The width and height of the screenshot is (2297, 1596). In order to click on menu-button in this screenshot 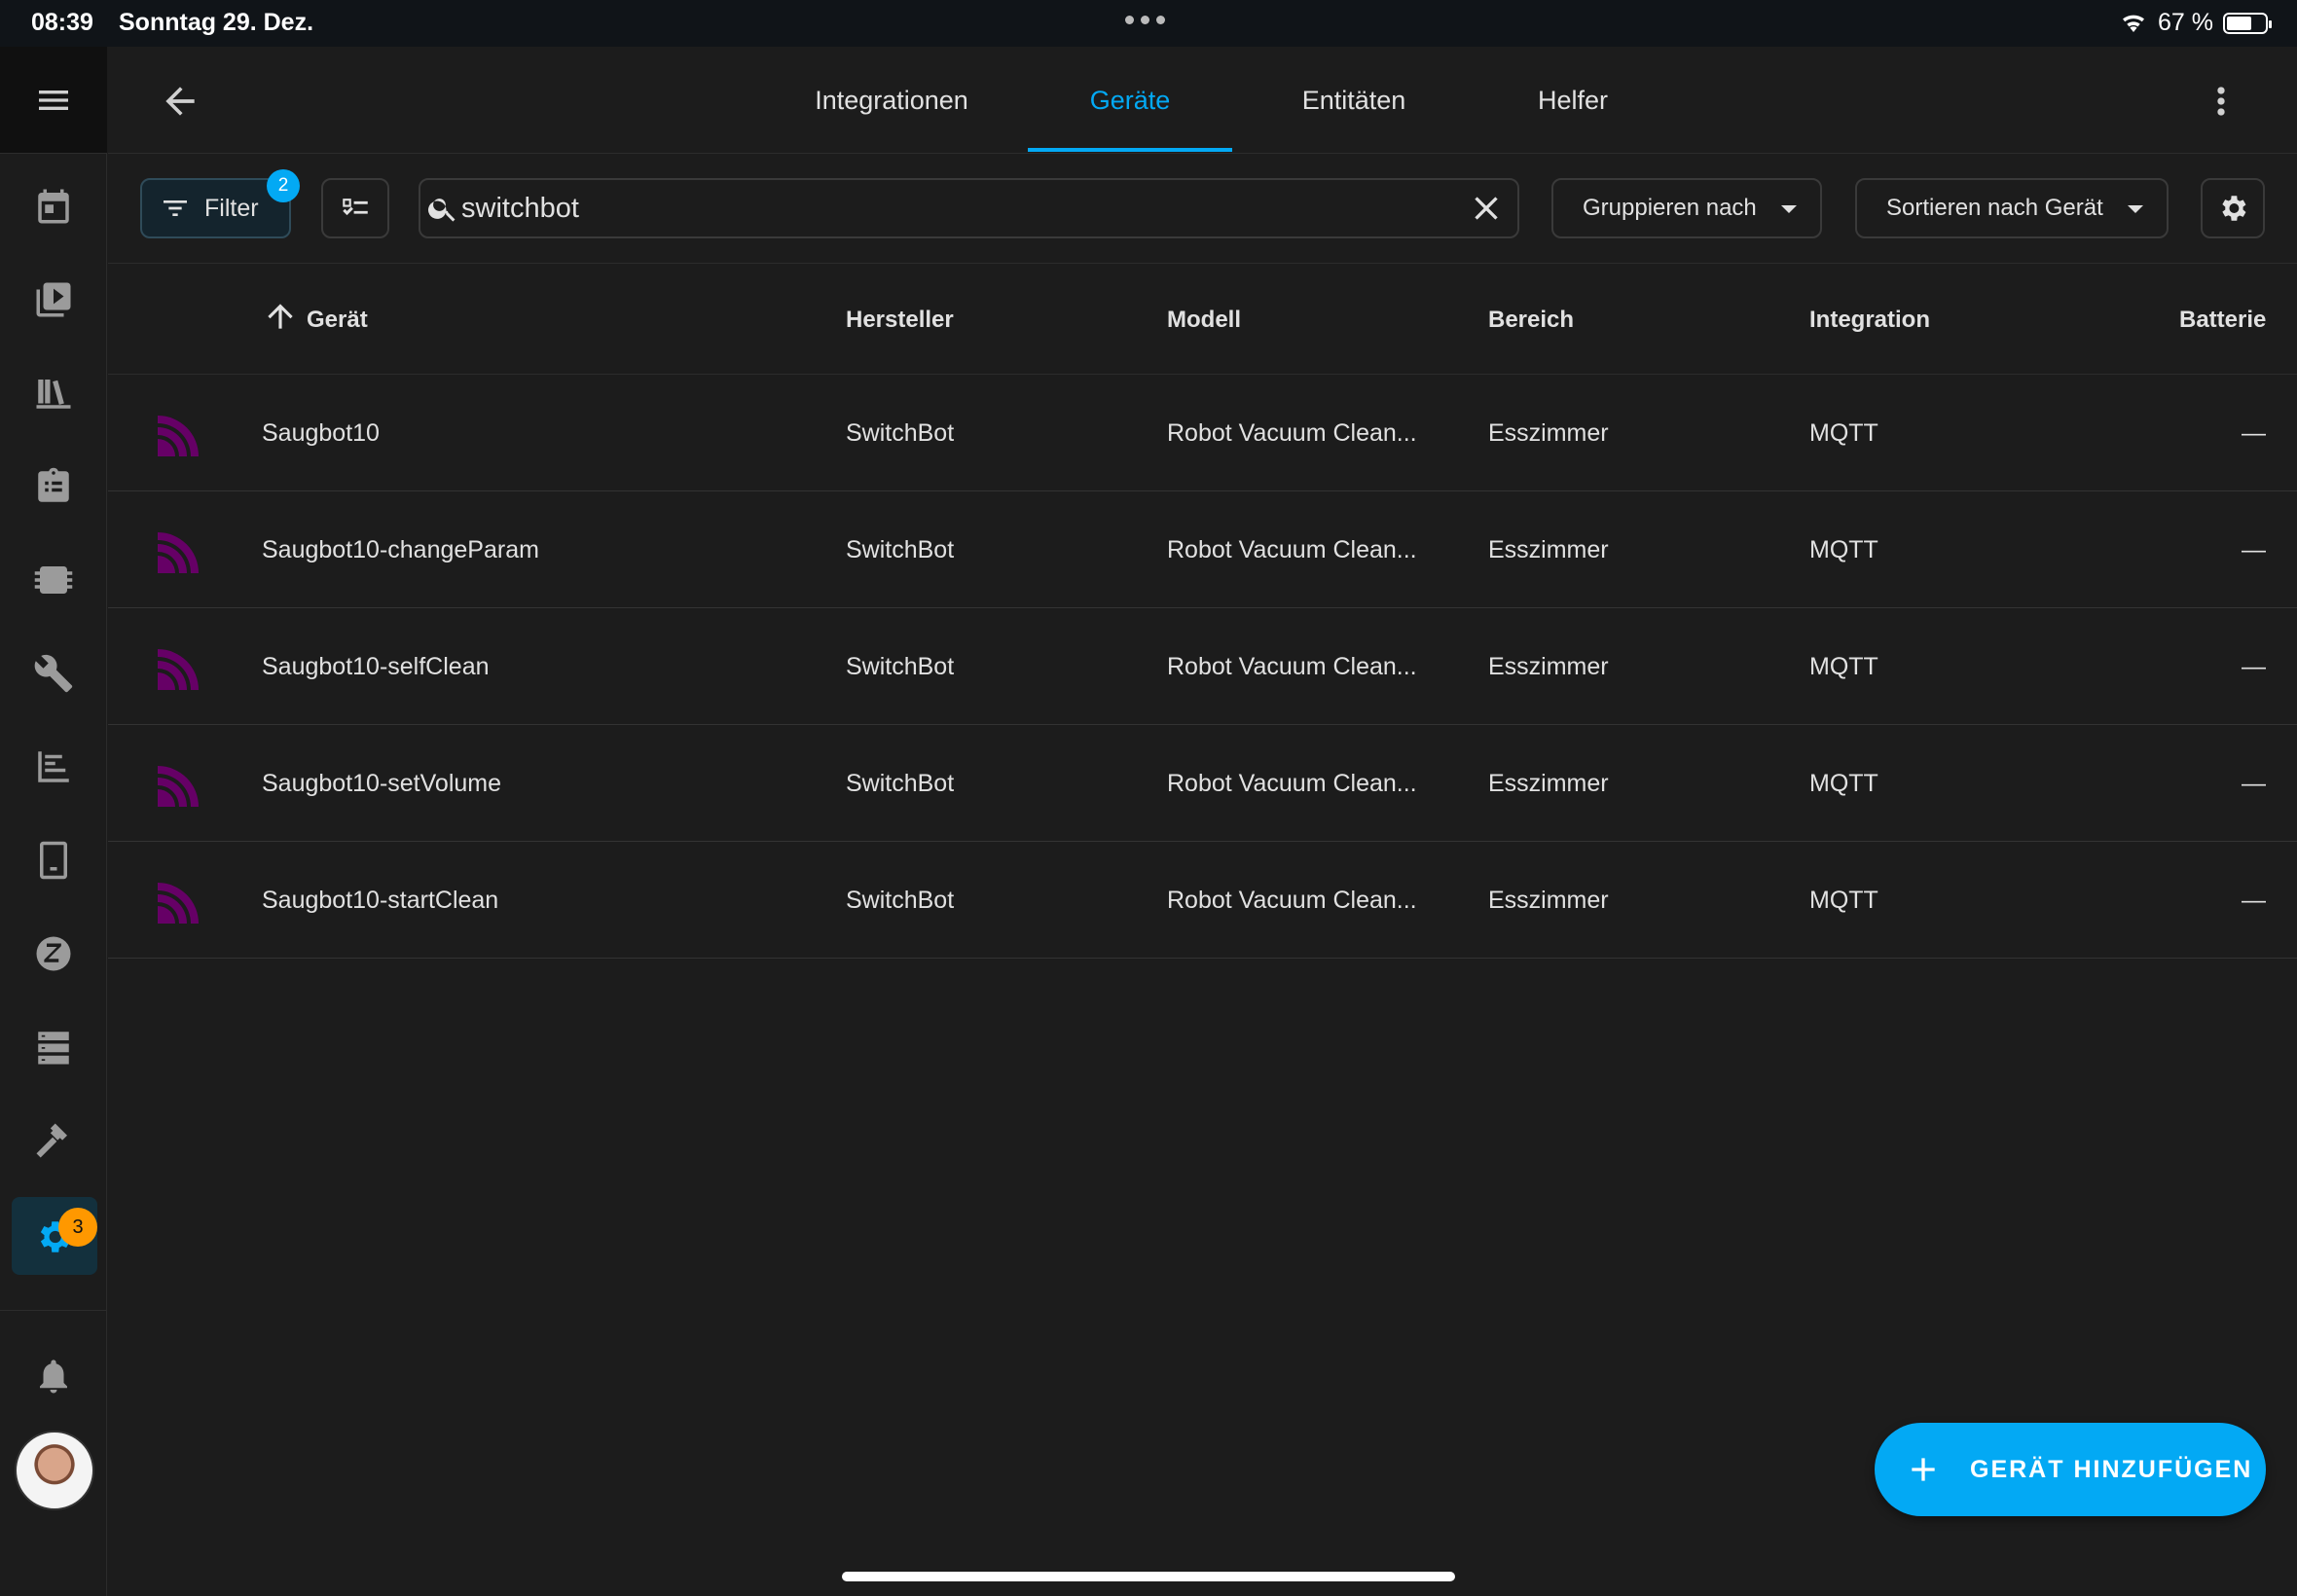, I will do `click(54, 101)`.